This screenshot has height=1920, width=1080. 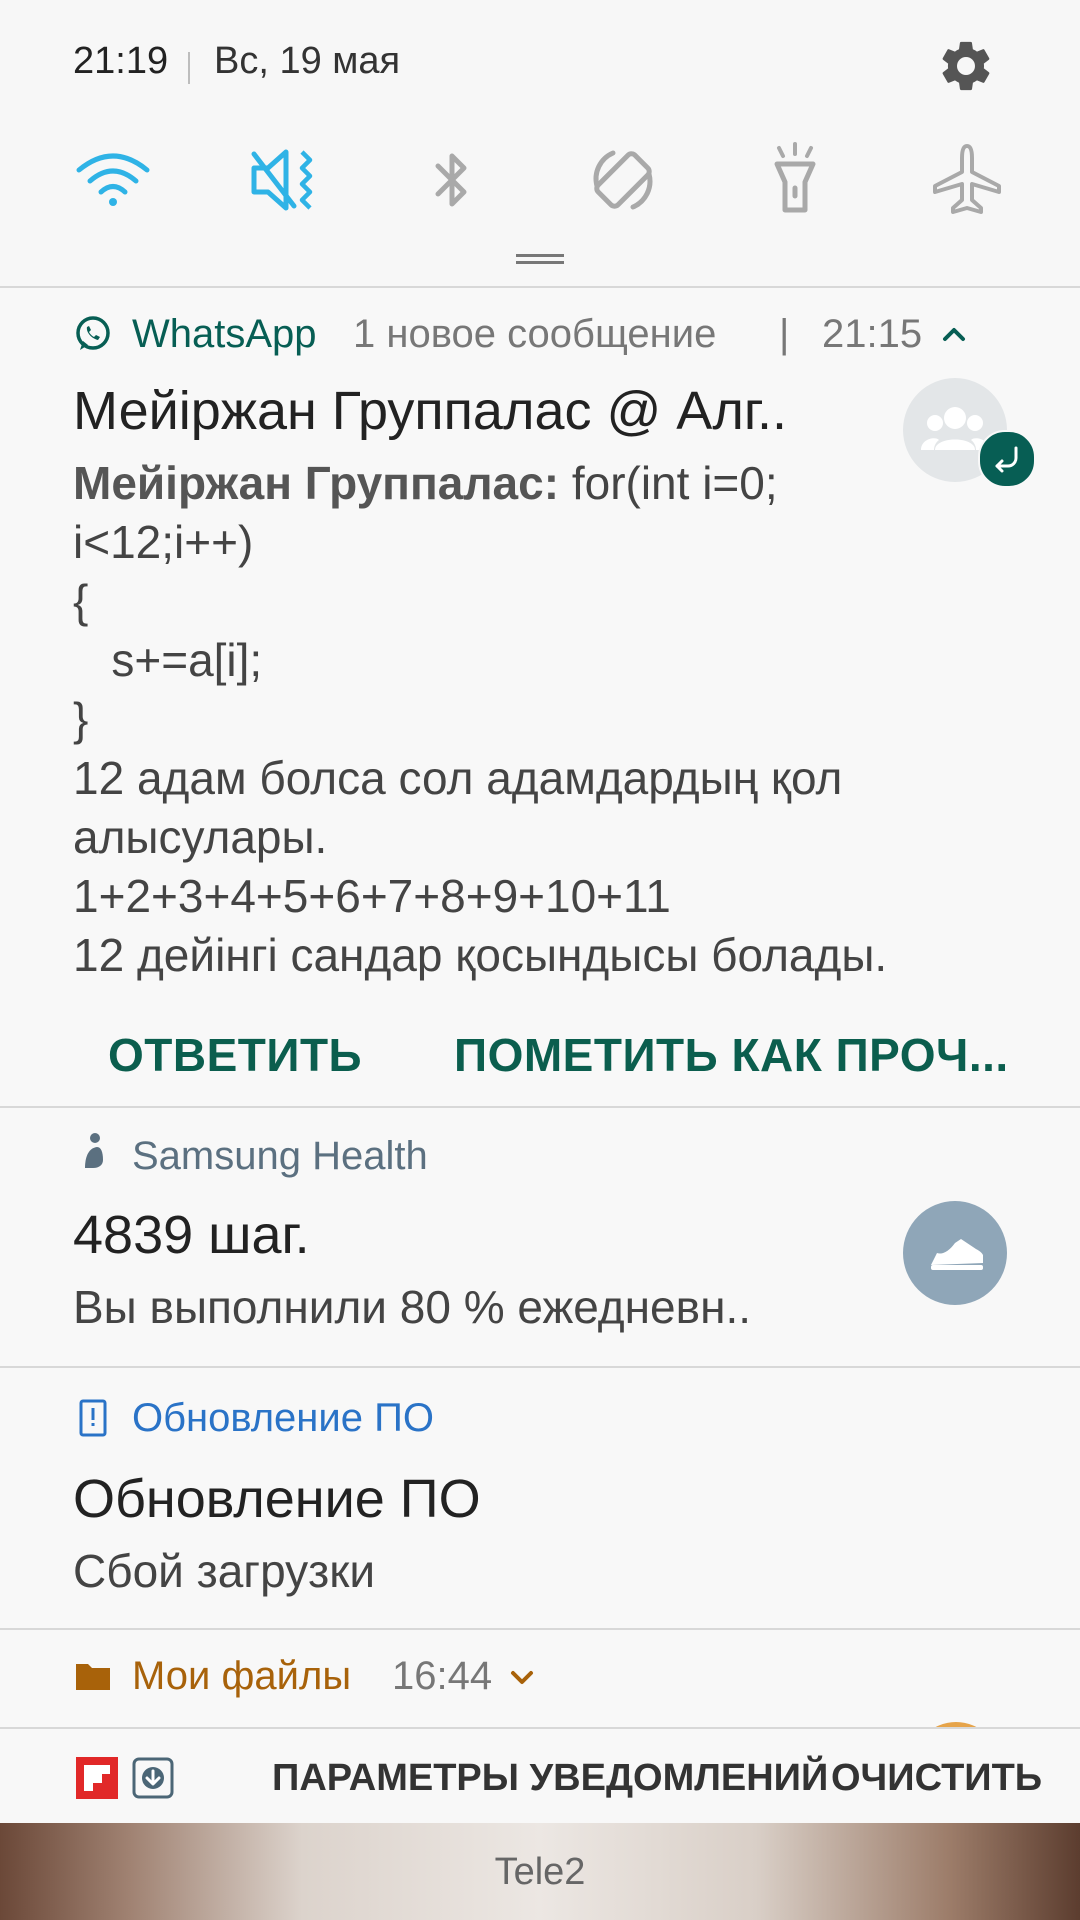 I want to click on update-phone-icon, so click(x=93, y=1418).